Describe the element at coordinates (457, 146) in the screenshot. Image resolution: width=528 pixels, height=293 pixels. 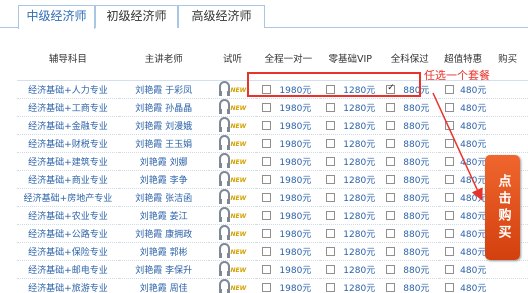
I see `arrow-to-buy-icon` at that location.